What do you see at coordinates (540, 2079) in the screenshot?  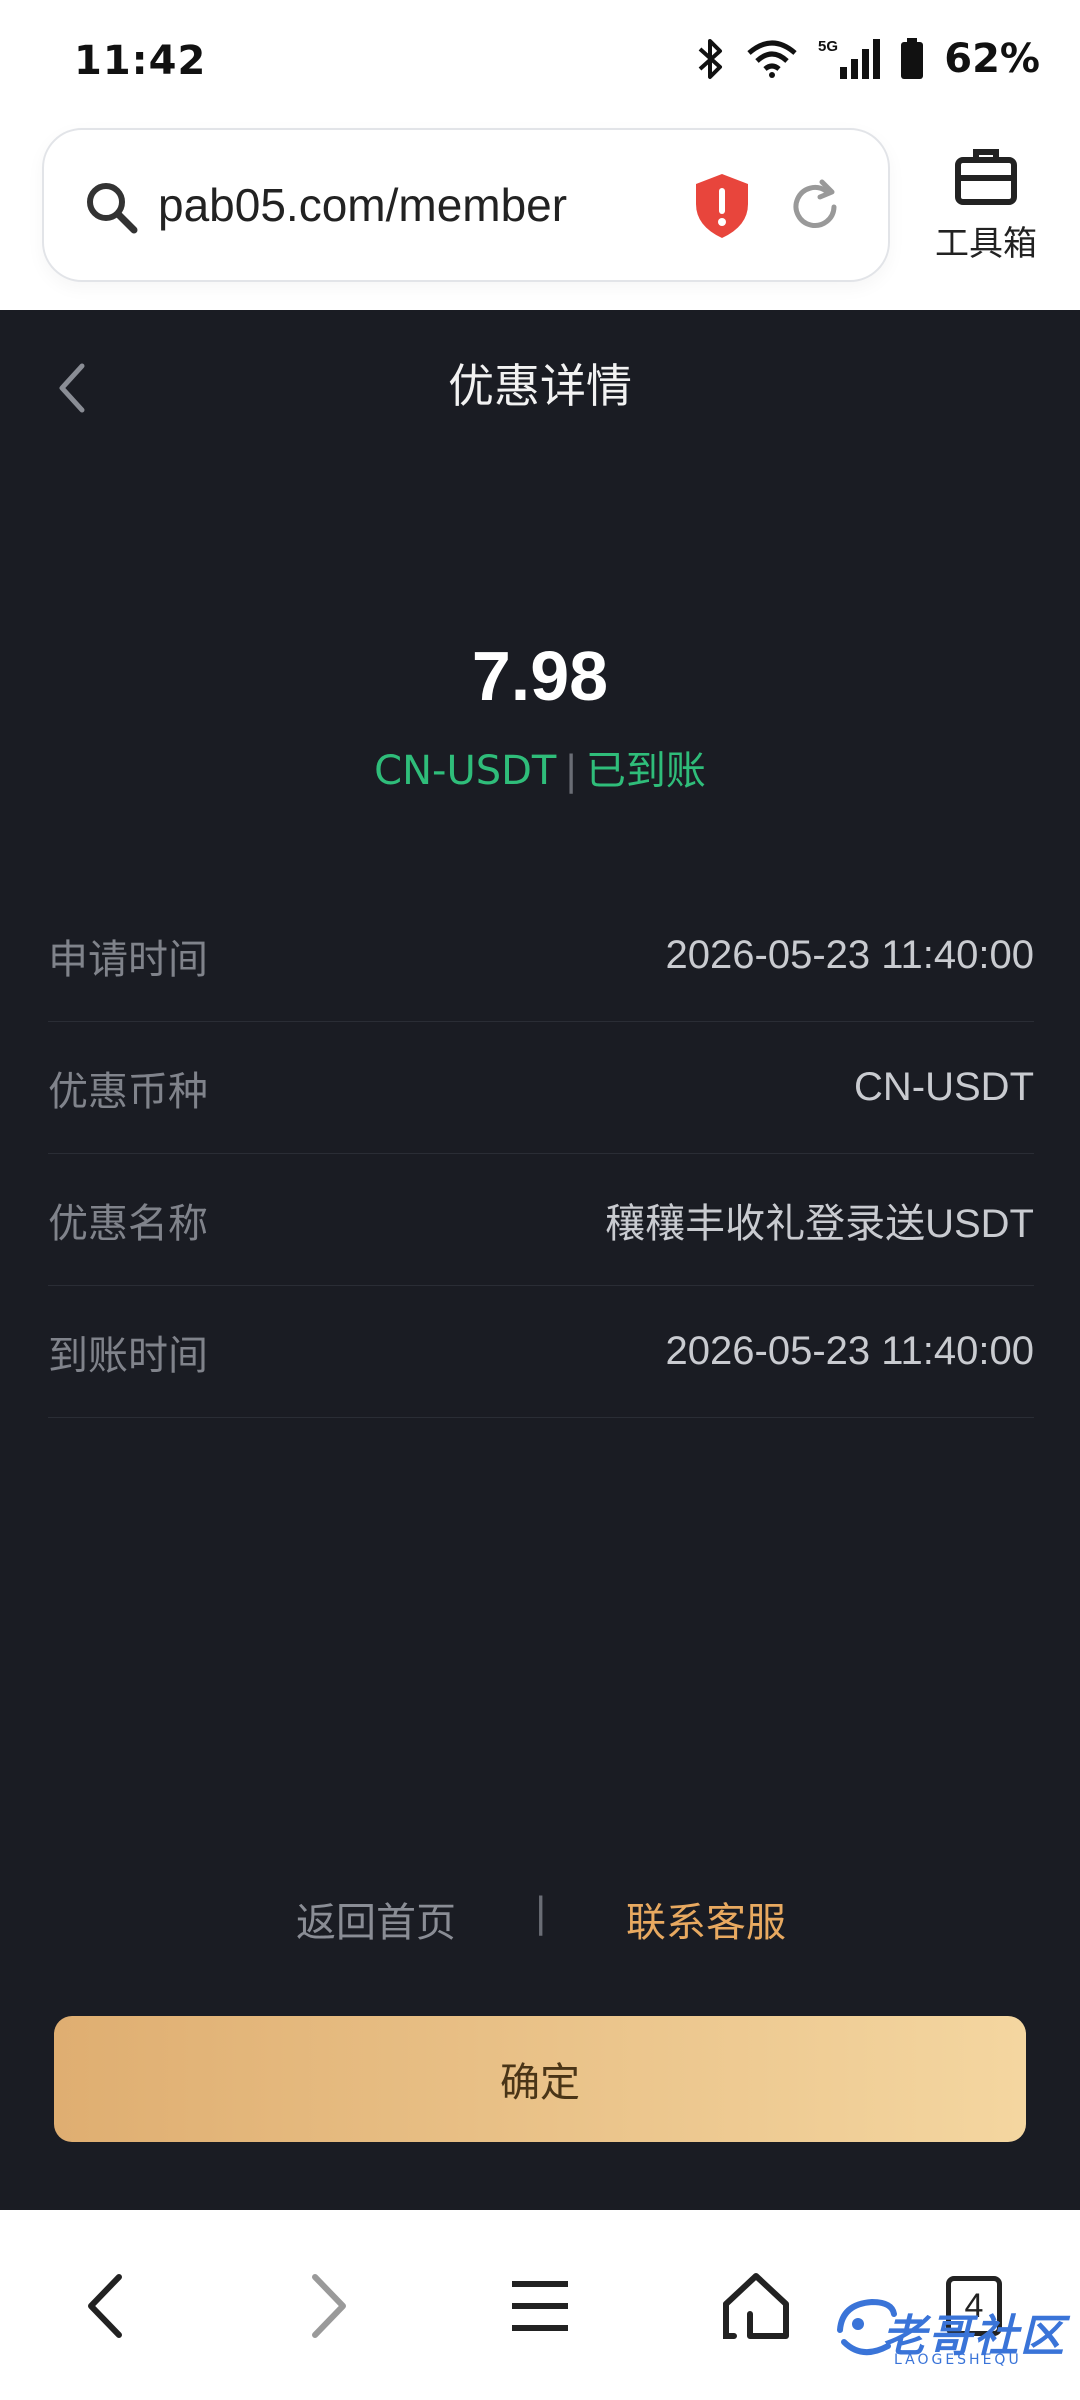 I see `confirm-button: 确定` at bounding box center [540, 2079].